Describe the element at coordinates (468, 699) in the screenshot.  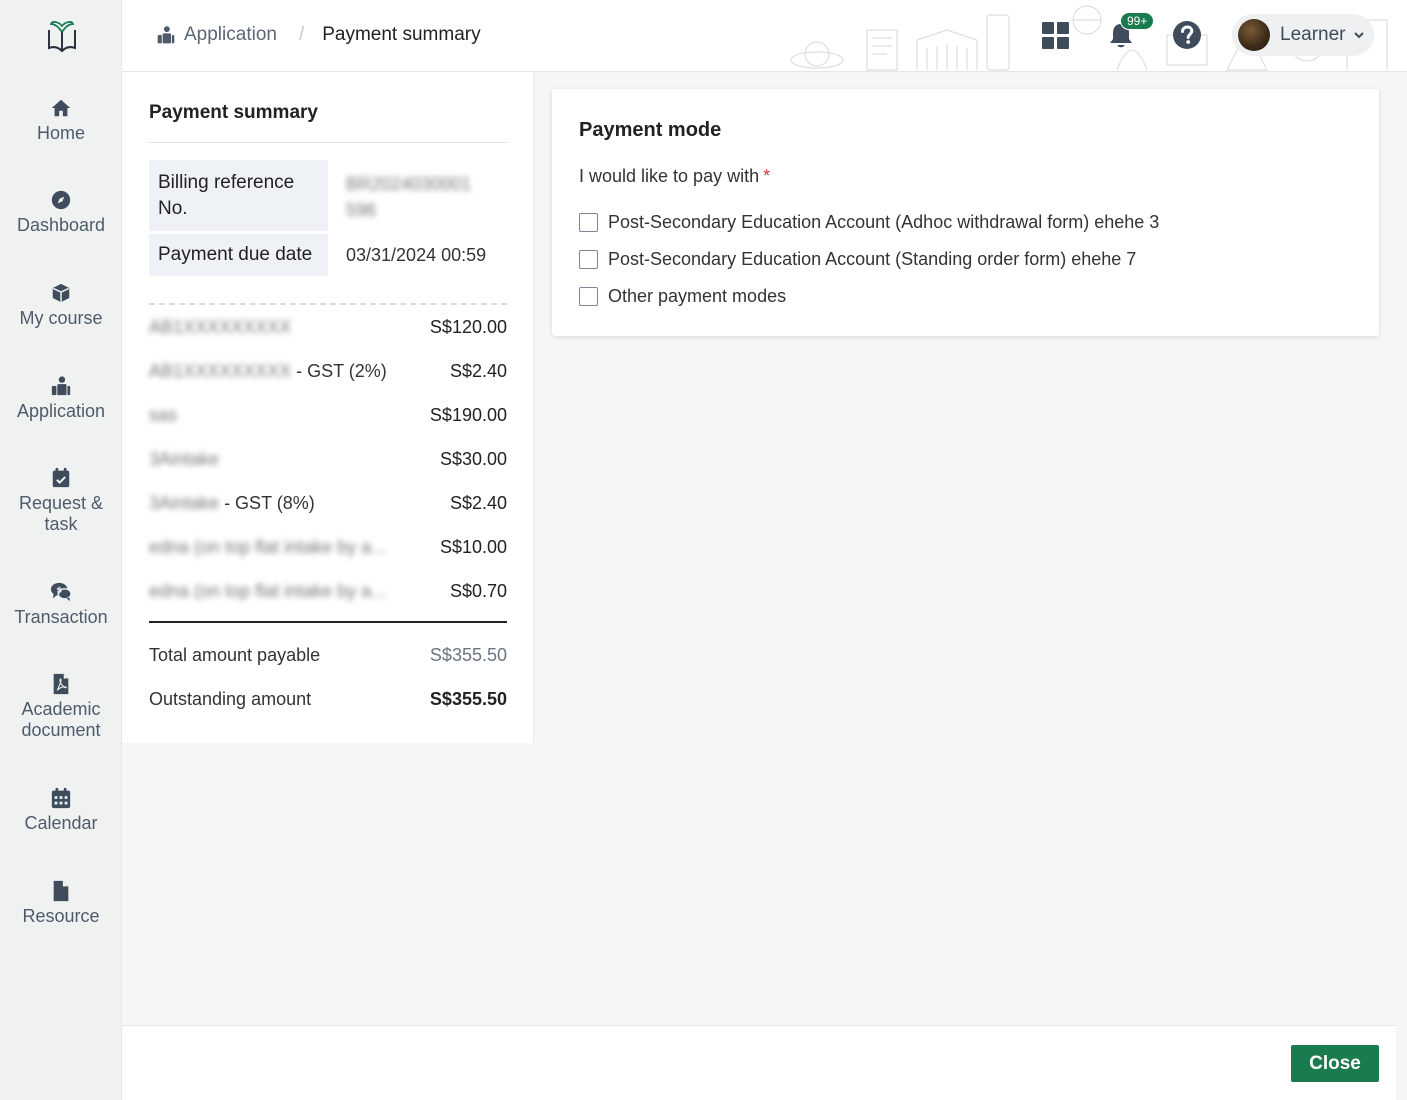
I see `outstanding-amount-value: S$355.50` at that location.